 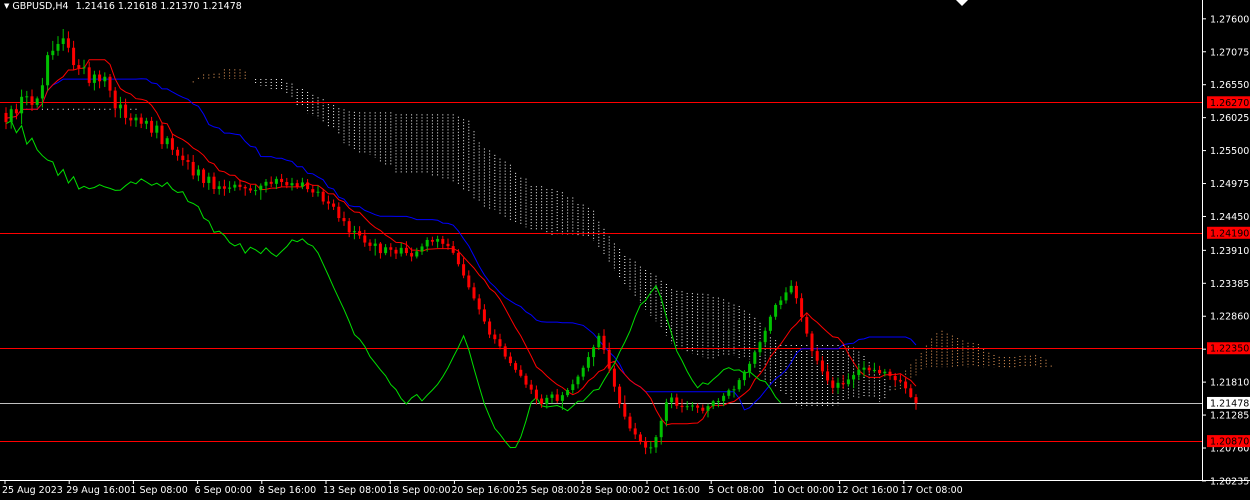 I want to click on symbol-label: GBPUSD,H4, so click(x=40, y=6).